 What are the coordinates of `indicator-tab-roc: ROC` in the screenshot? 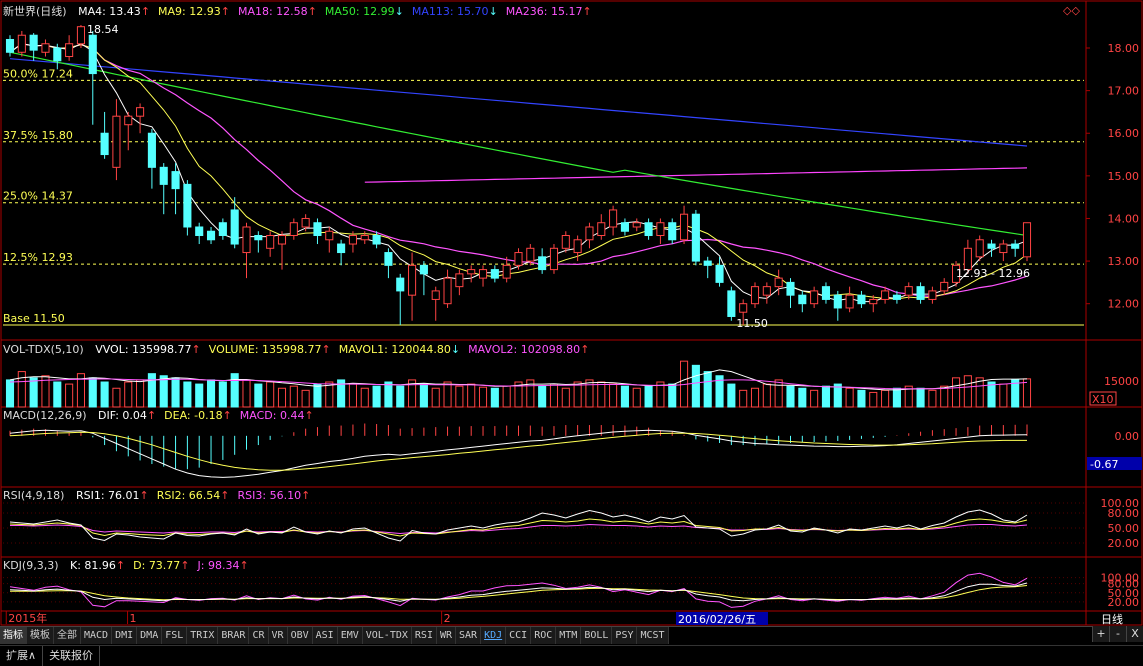 It's located at (544, 635).